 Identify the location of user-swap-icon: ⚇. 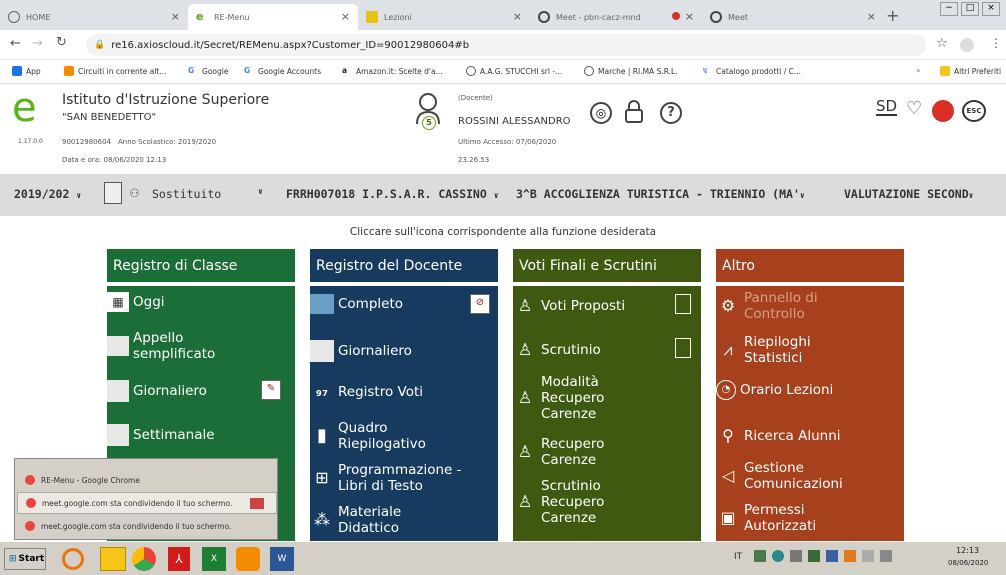
(134, 192).